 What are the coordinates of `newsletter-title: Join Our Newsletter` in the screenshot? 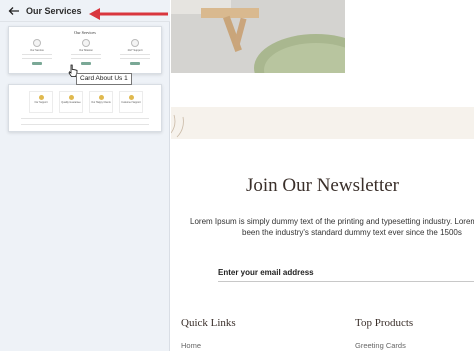 It's located at (322, 185).